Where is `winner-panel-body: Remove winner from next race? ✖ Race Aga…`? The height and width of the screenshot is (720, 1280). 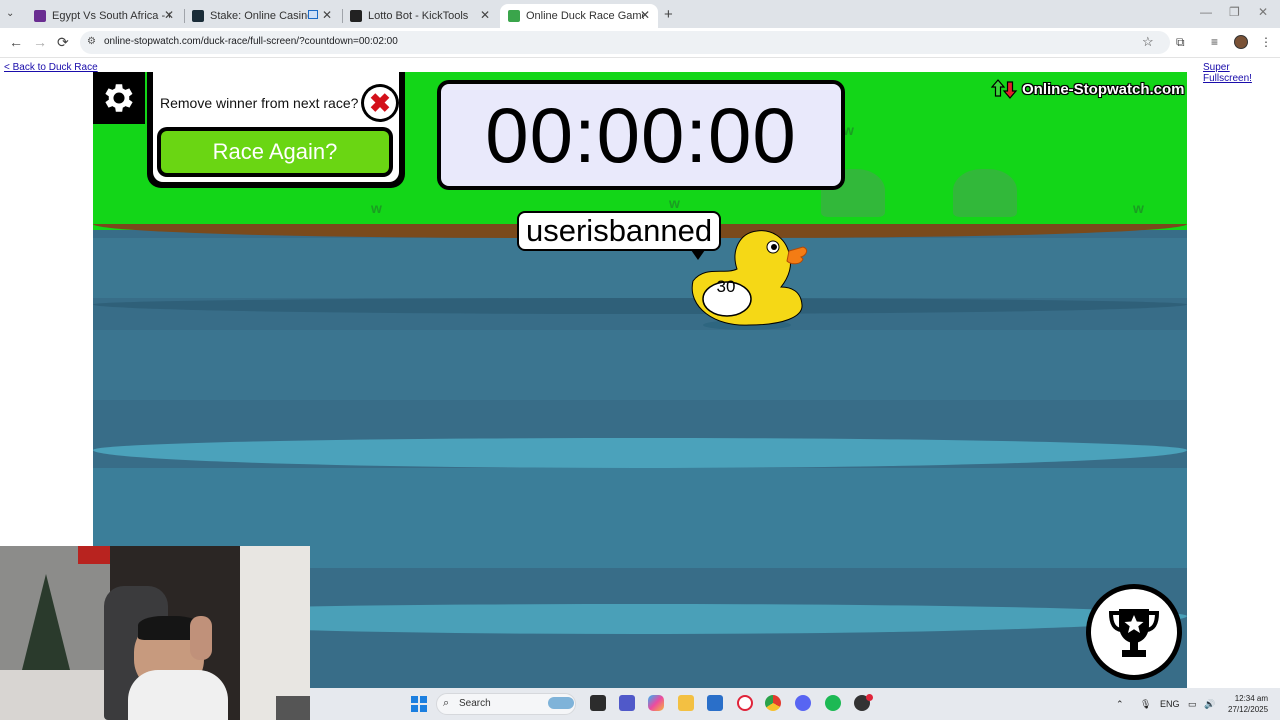 winner-panel-body: Remove winner from next race? ✖ Race Aga… is located at coordinates (276, 127).